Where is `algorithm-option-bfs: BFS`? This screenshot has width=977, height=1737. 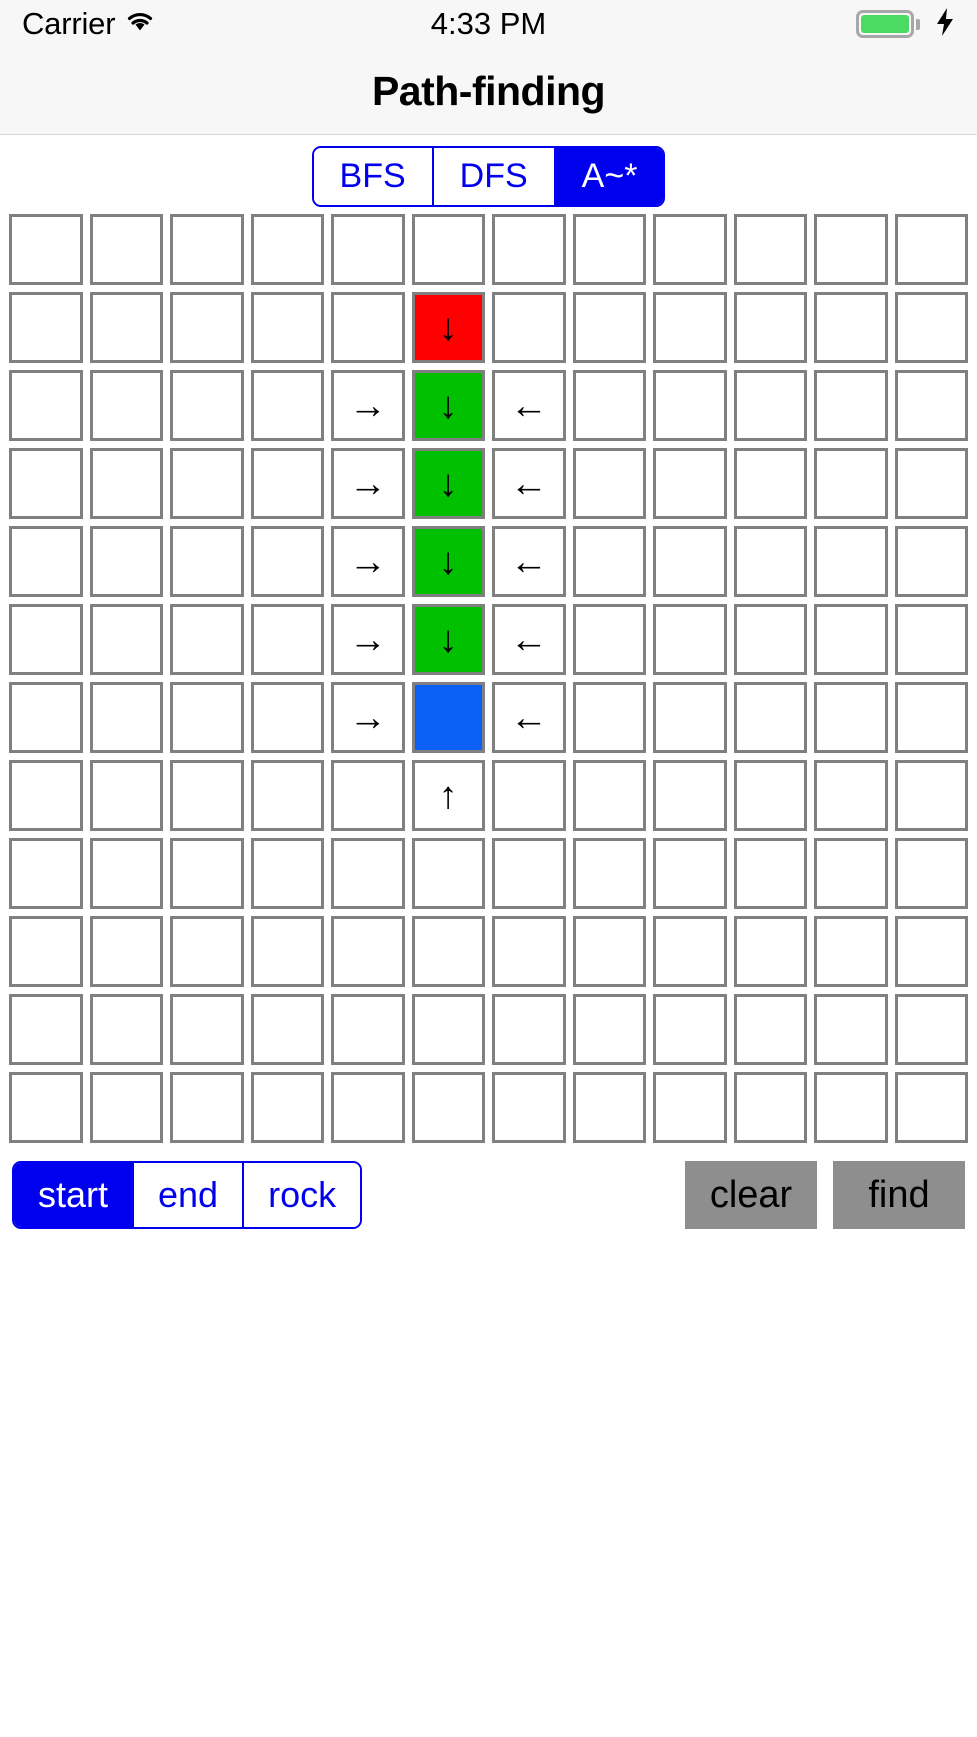 algorithm-option-bfs: BFS is located at coordinates (373, 176).